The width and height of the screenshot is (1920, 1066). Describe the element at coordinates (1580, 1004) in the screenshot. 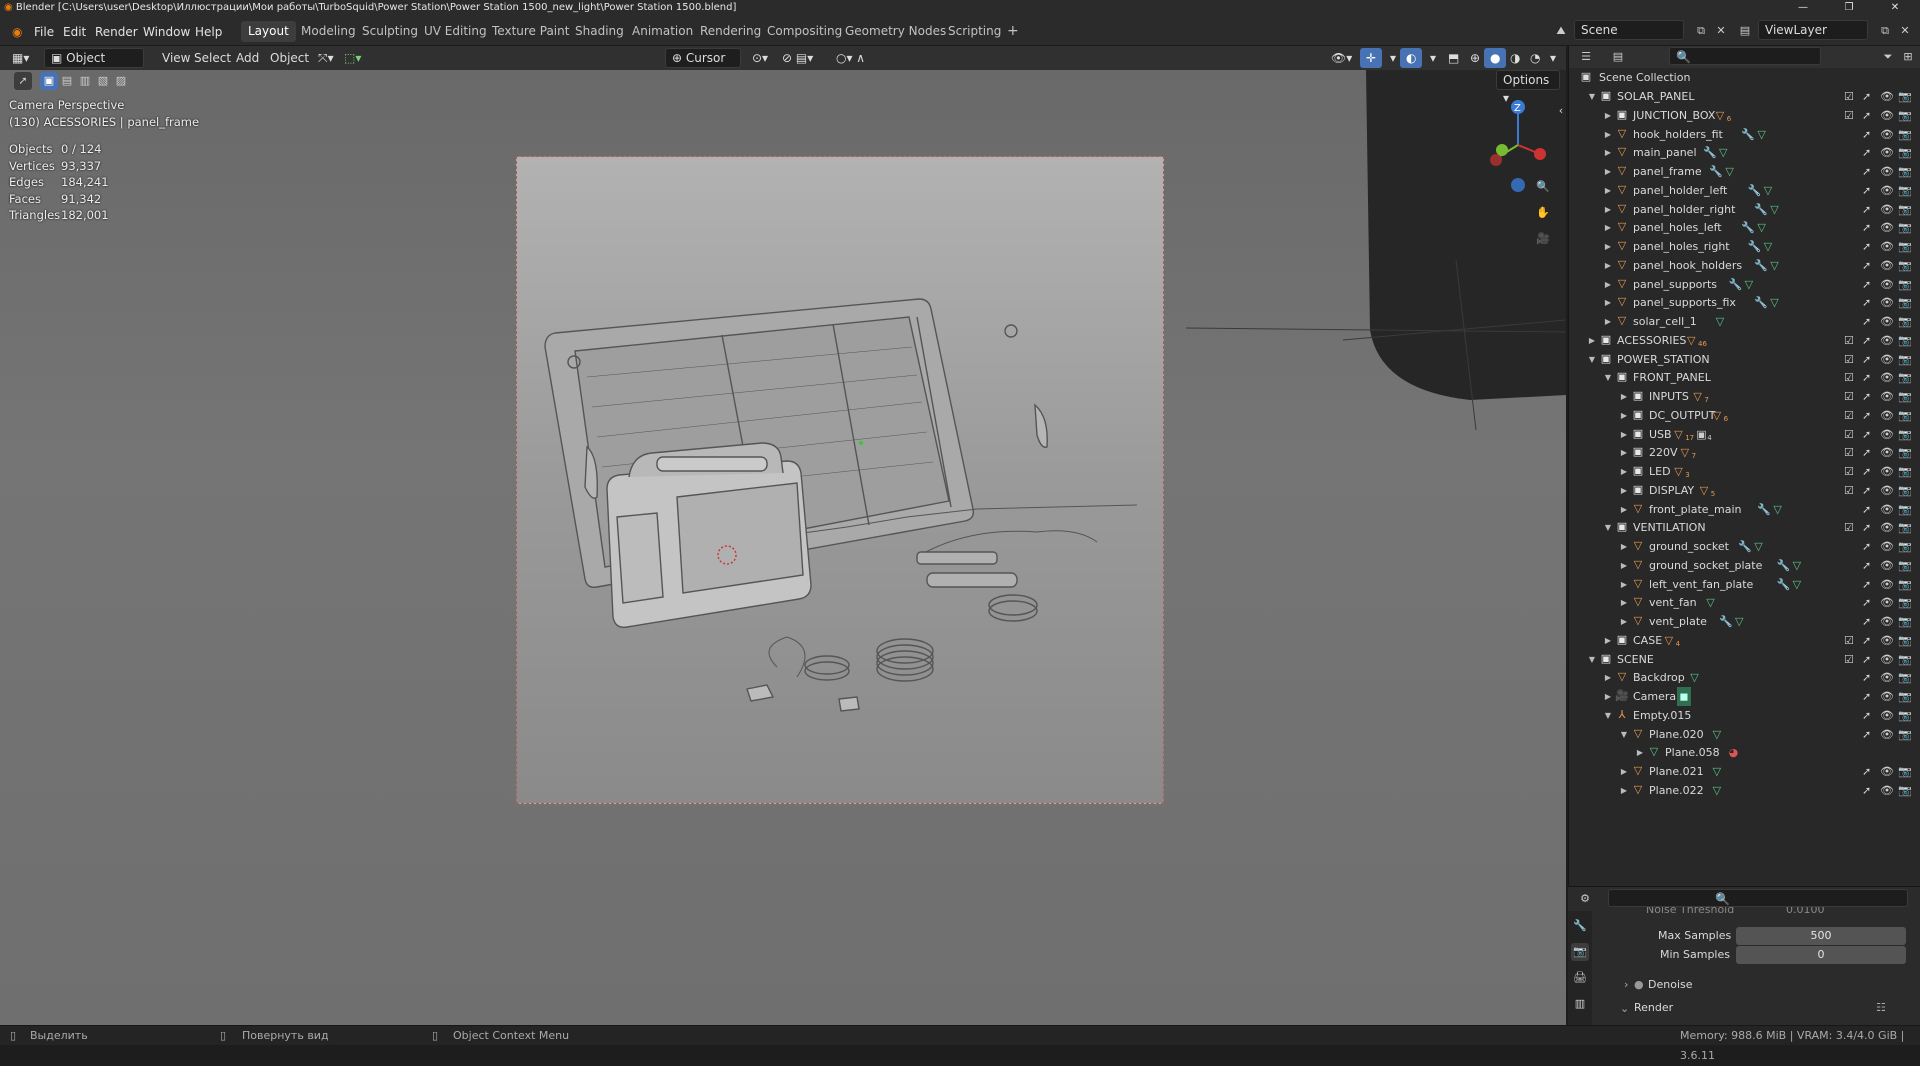

I see `view-layer-tab-icon: ▥` at that location.